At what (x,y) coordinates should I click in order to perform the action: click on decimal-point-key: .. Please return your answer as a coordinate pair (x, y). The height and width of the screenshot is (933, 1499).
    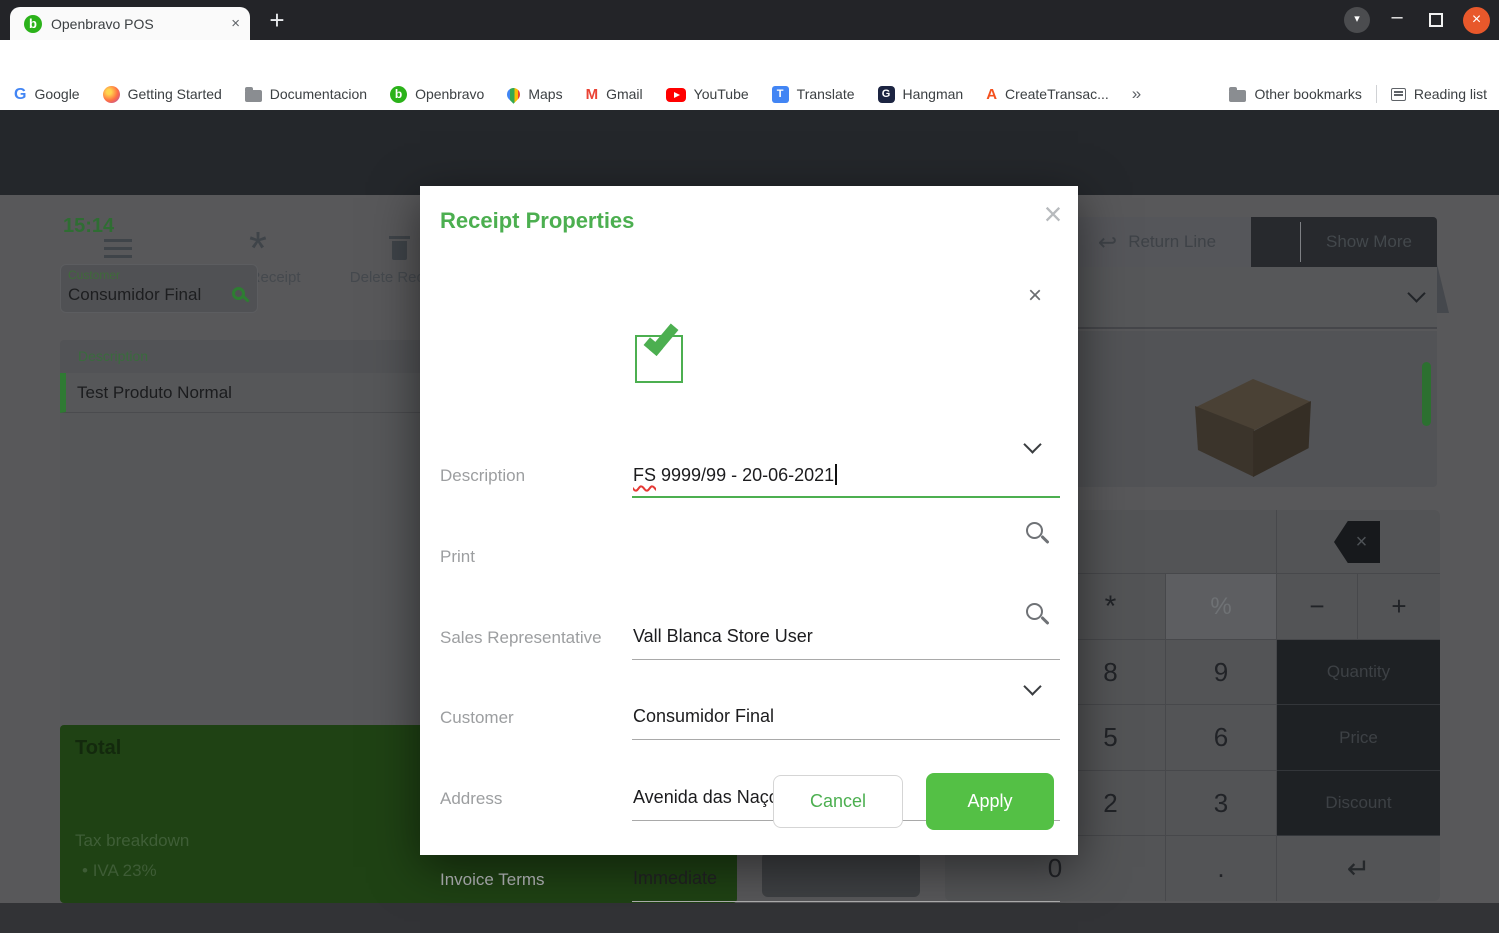
    Looking at the image, I should click on (1221, 868).